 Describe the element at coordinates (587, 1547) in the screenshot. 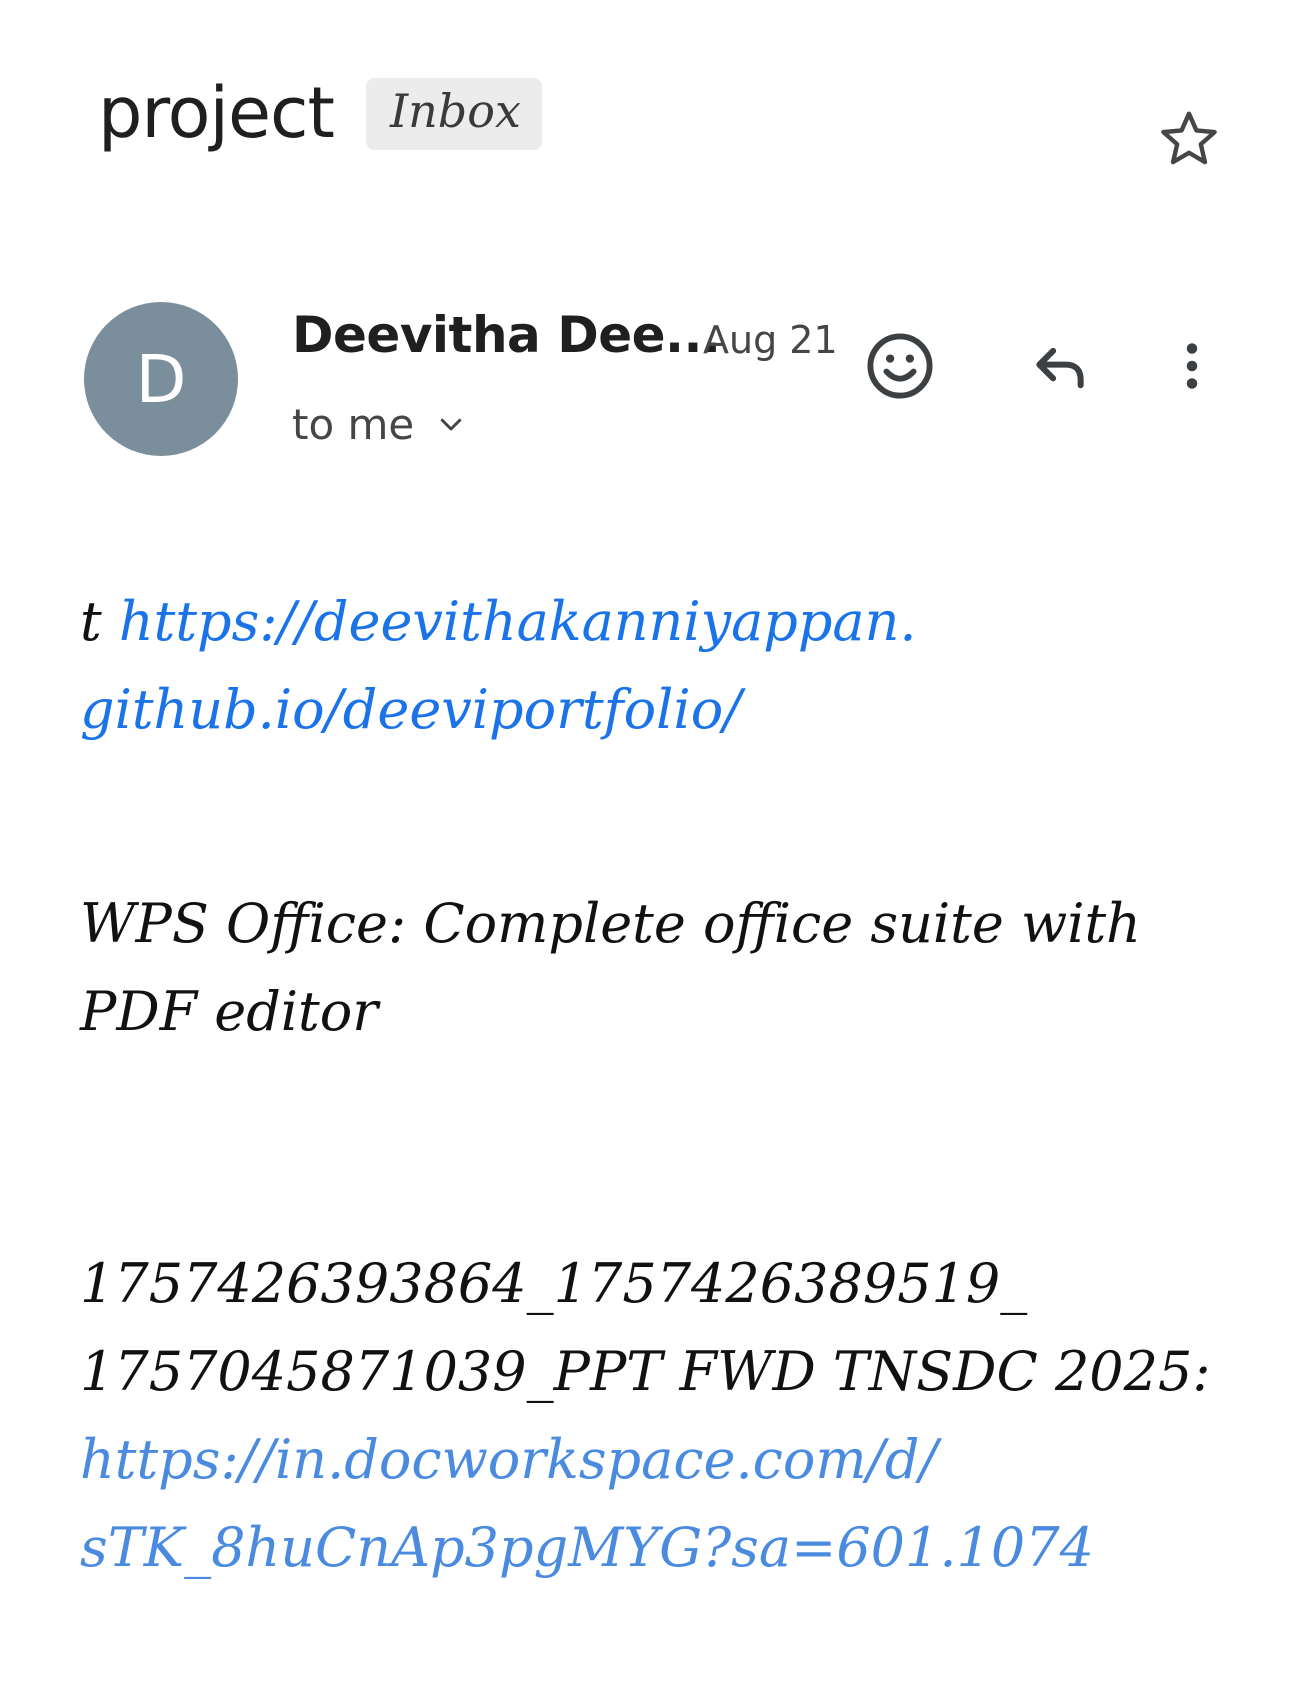

I see `docworkspace-link-continued: sTK_8huCnAp3pgMYG?sa=601.1074` at that location.